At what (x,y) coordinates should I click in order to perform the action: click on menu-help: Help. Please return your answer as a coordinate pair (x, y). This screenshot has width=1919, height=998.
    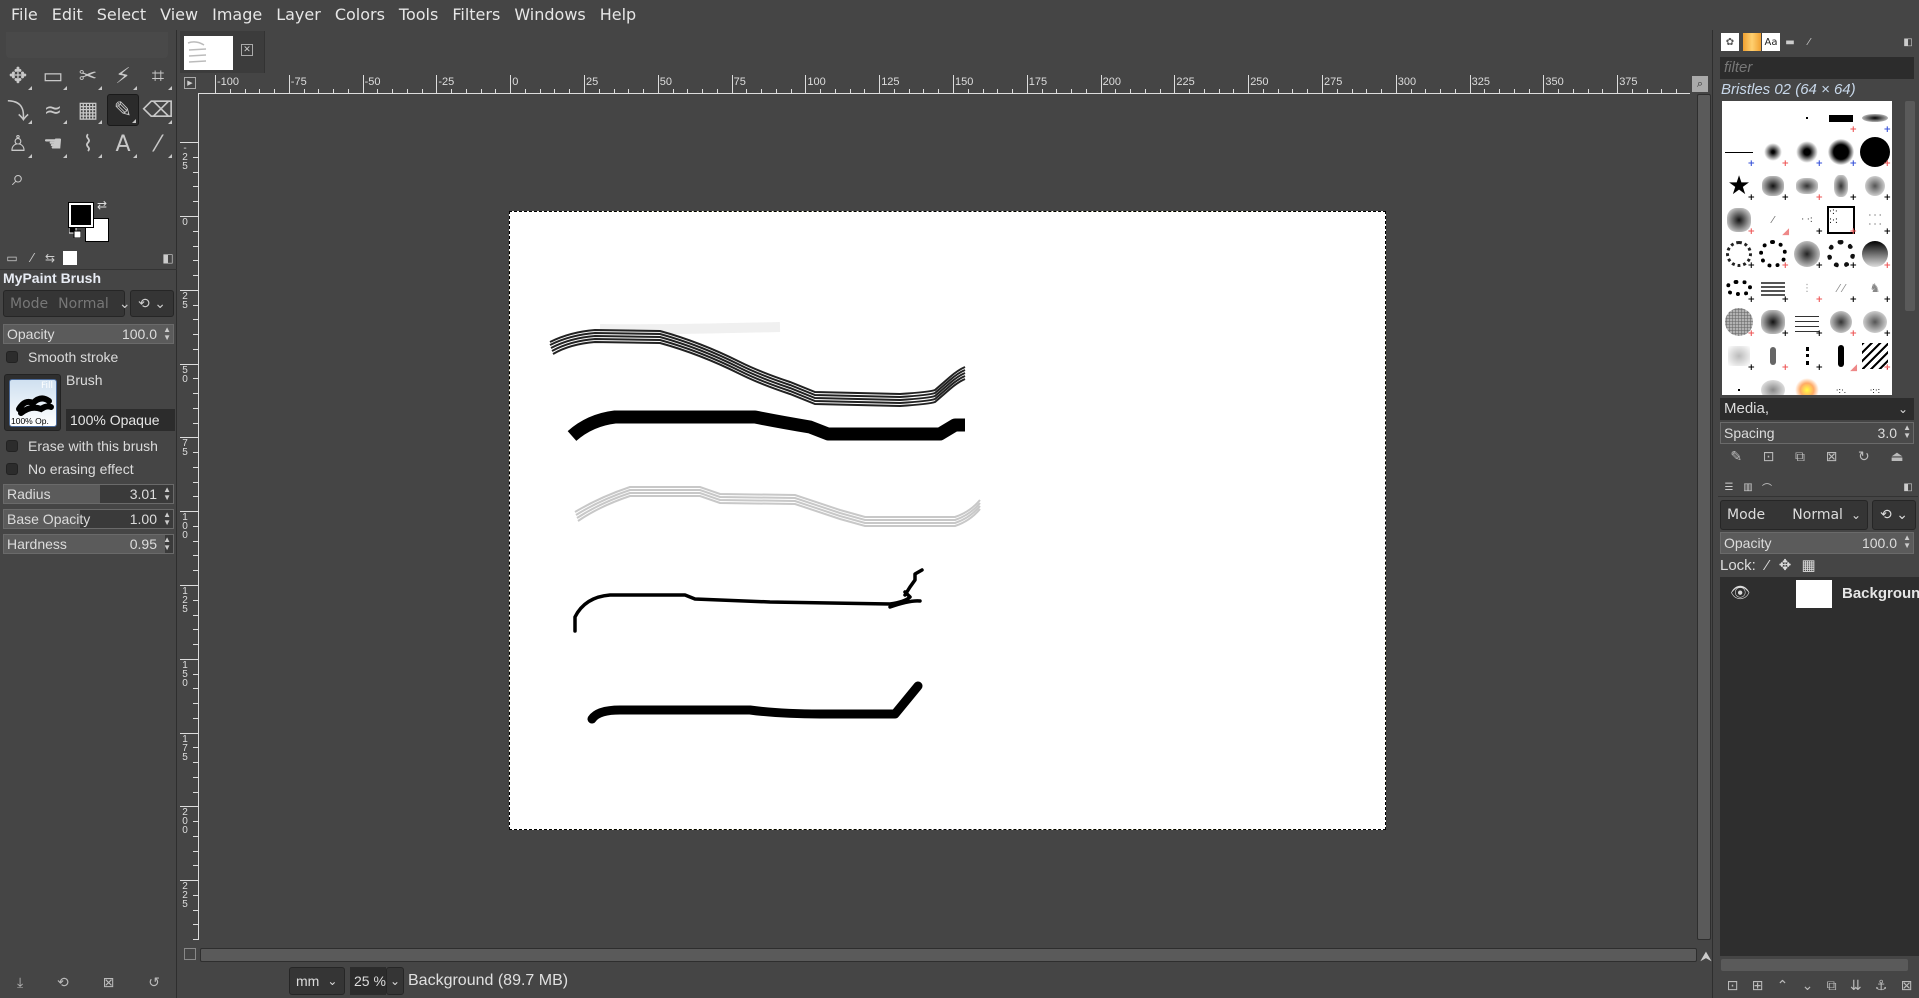
    Looking at the image, I should click on (618, 15).